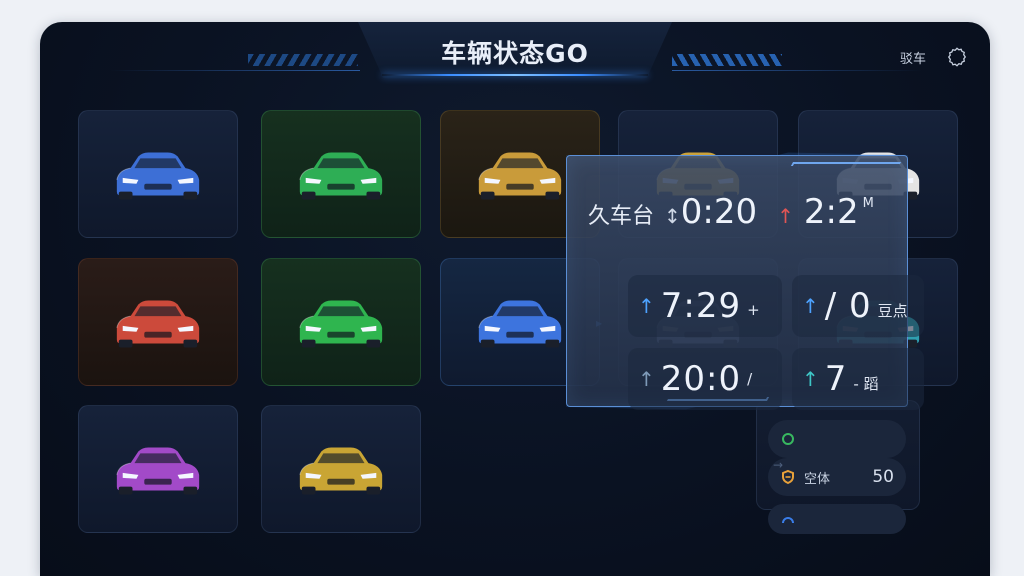 The height and width of the screenshot is (576, 1024). Describe the element at coordinates (913, 57) in the screenshot. I see `header-link: 驳车` at that location.